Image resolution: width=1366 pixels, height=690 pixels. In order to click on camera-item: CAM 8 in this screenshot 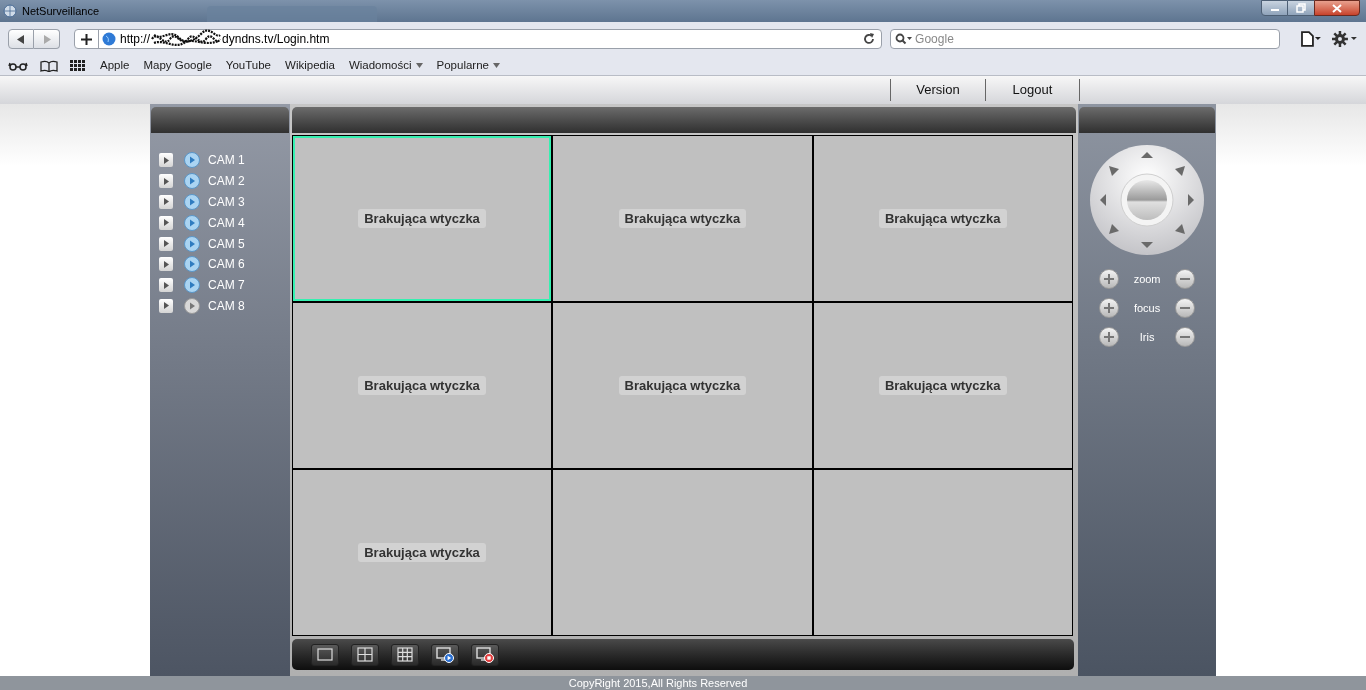, I will do `click(226, 305)`.